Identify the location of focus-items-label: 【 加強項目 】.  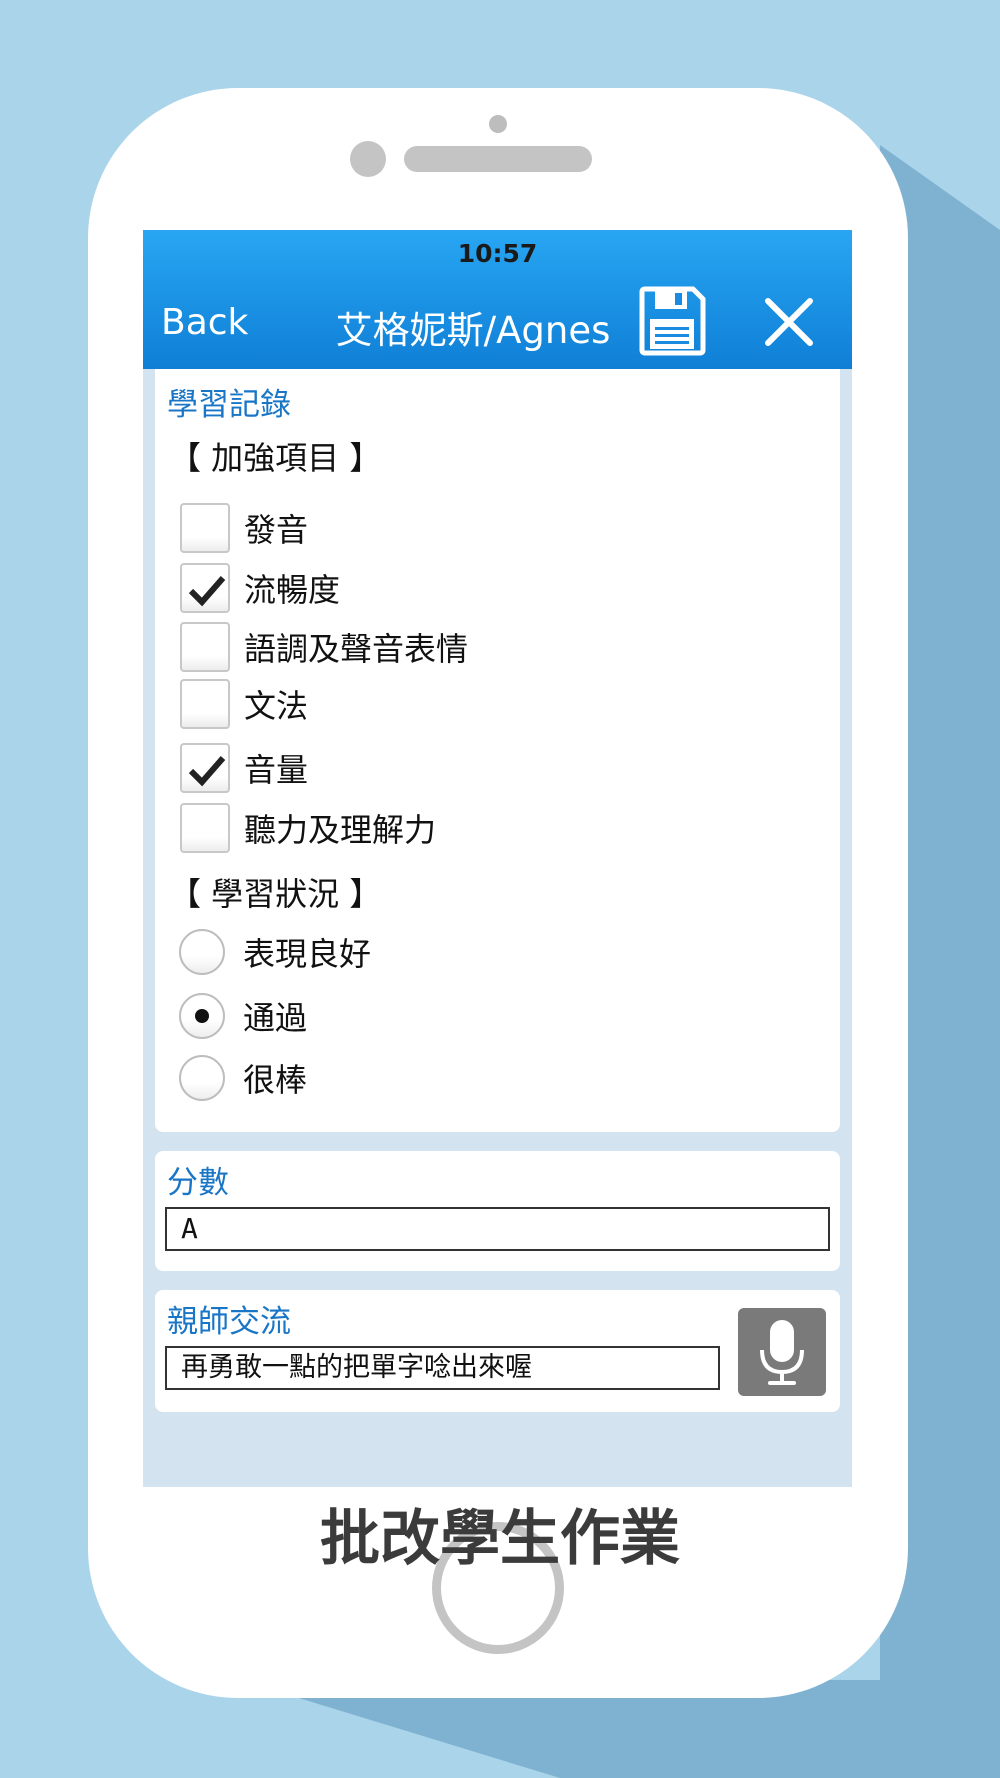
(275, 458).